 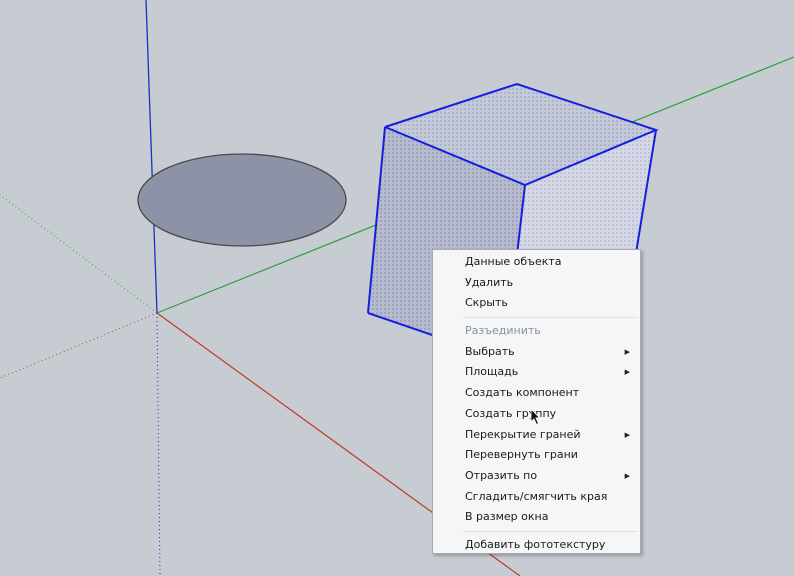 I want to click on menu-item: Создать компонент, so click(x=536, y=393).